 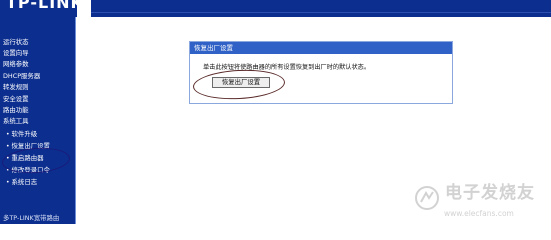 What do you see at coordinates (22, 134) in the screenshot?
I see `sidebar-item-firmware-upgrade: 软件升级` at bounding box center [22, 134].